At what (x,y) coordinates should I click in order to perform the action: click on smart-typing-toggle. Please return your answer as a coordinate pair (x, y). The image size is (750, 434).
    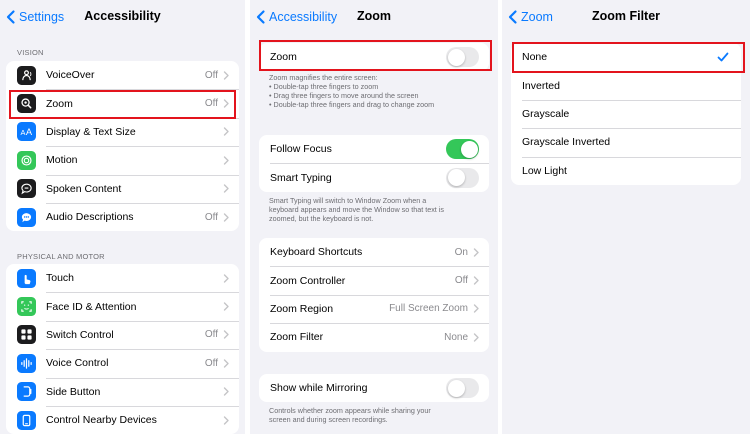
    Looking at the image, I should click on (462, 177).